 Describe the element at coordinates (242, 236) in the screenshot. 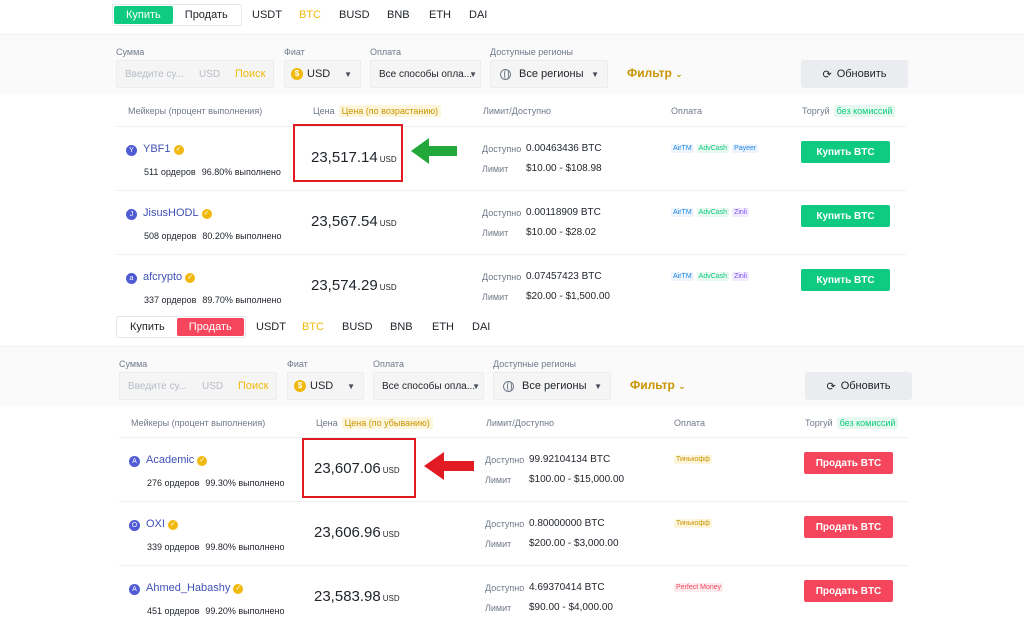

I see `completion-rate: 80.20% выполнено` at that location.